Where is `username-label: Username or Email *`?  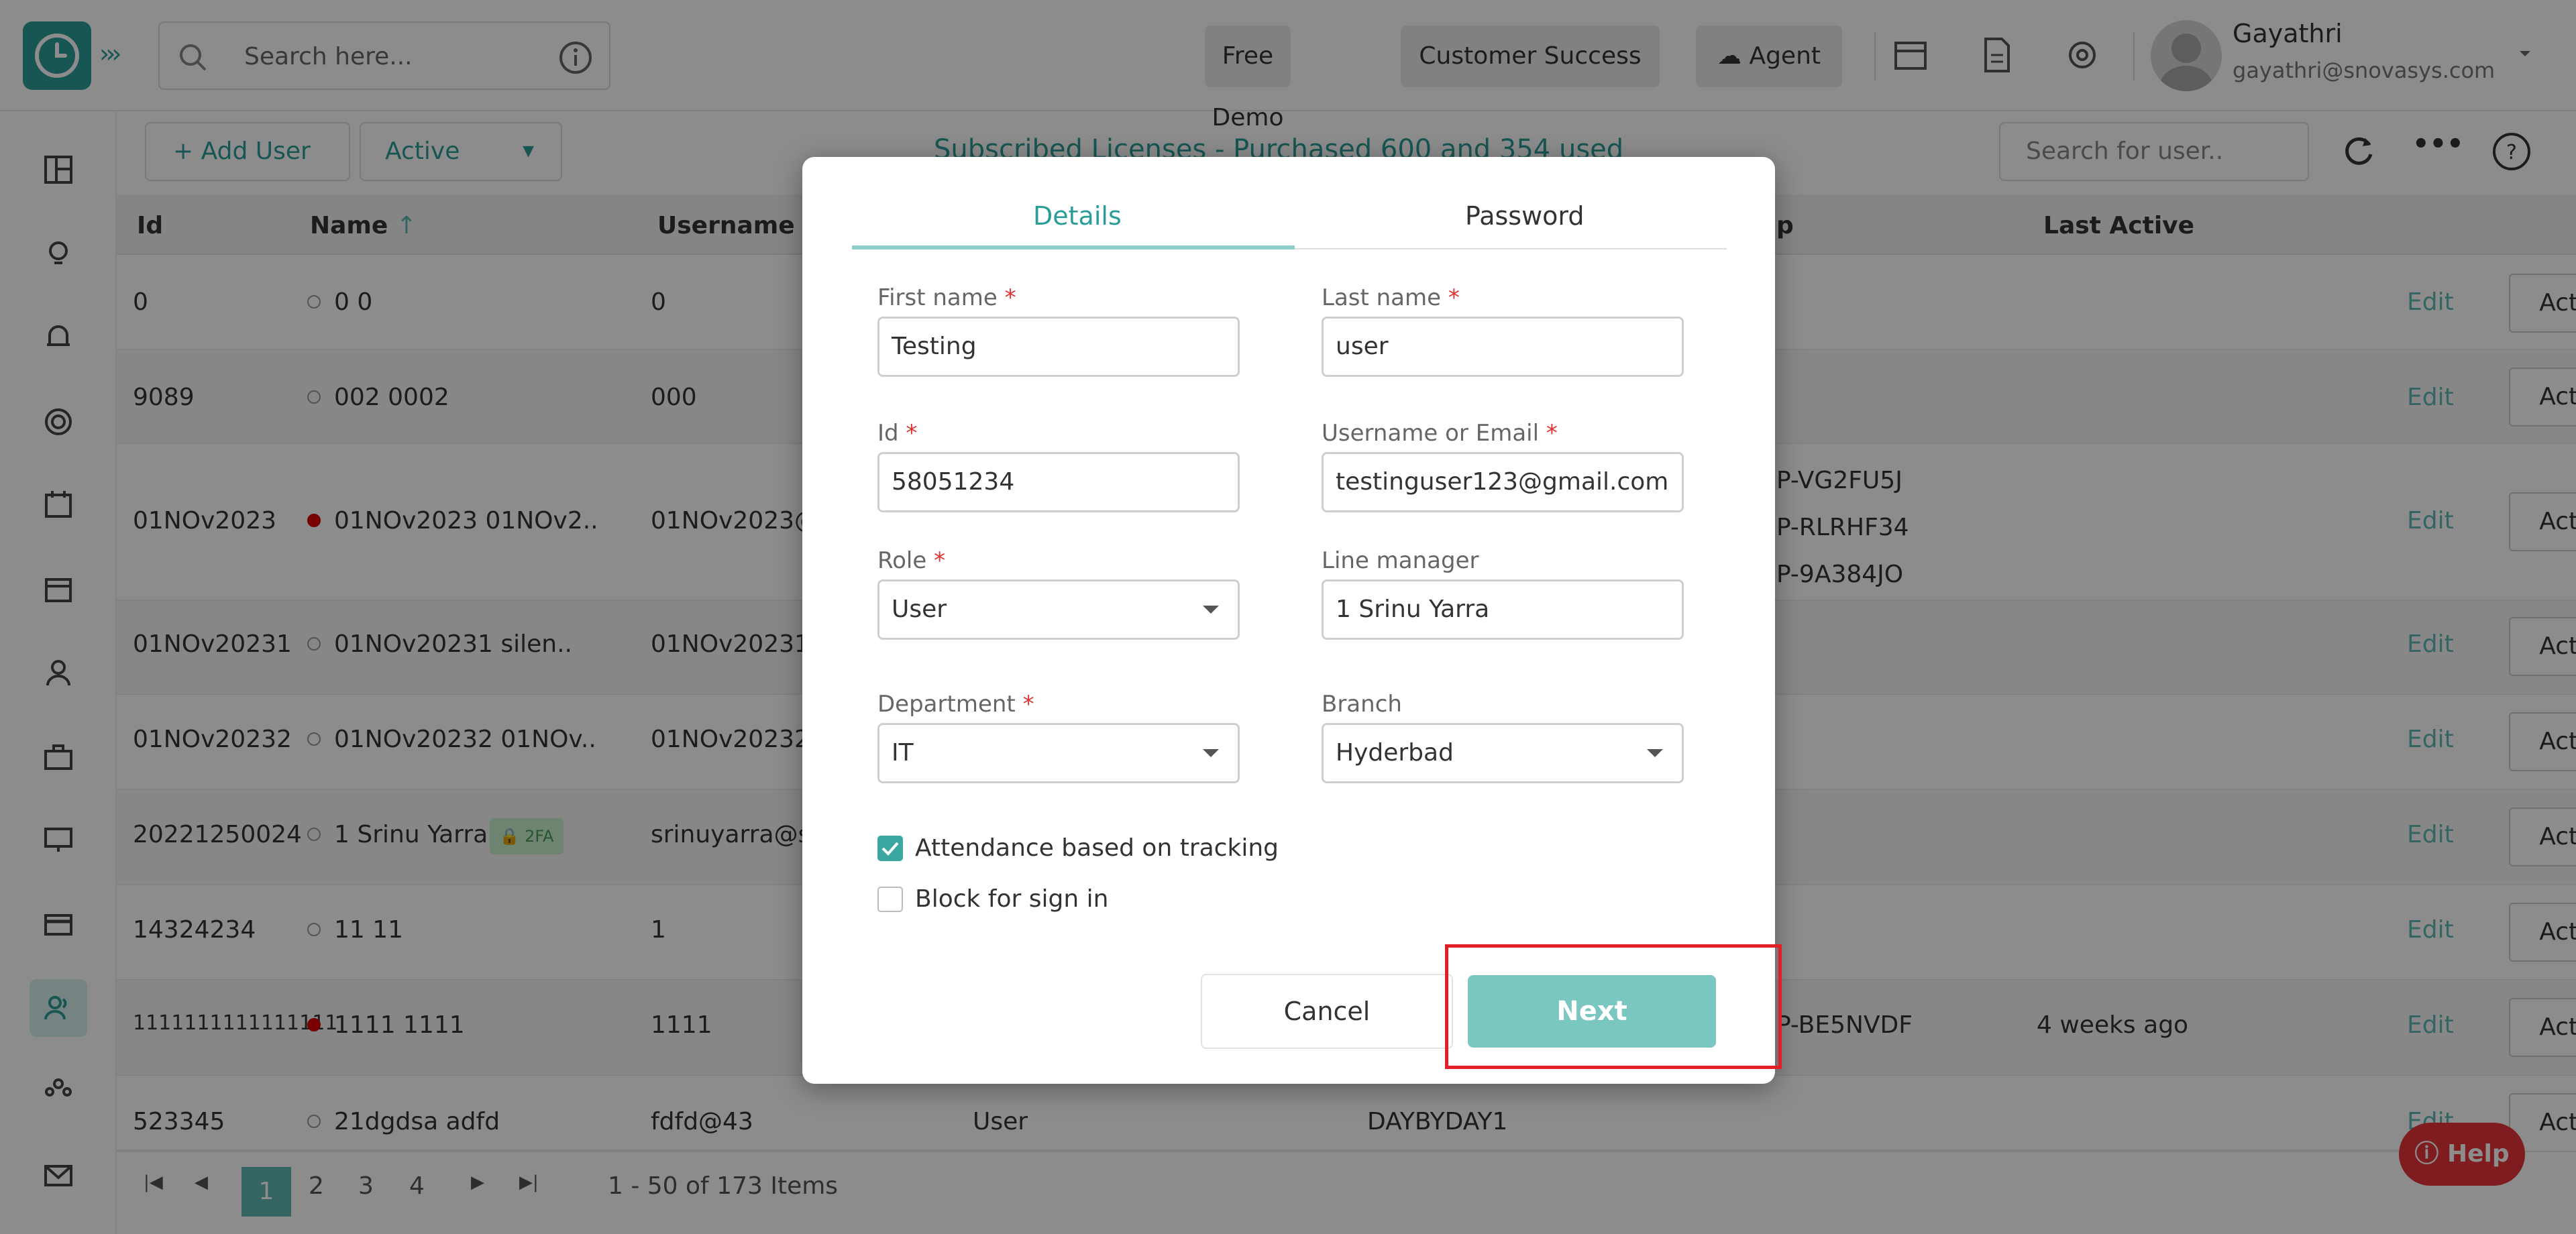 username-label: Username or Email * is located at coordinates (1440, 433).